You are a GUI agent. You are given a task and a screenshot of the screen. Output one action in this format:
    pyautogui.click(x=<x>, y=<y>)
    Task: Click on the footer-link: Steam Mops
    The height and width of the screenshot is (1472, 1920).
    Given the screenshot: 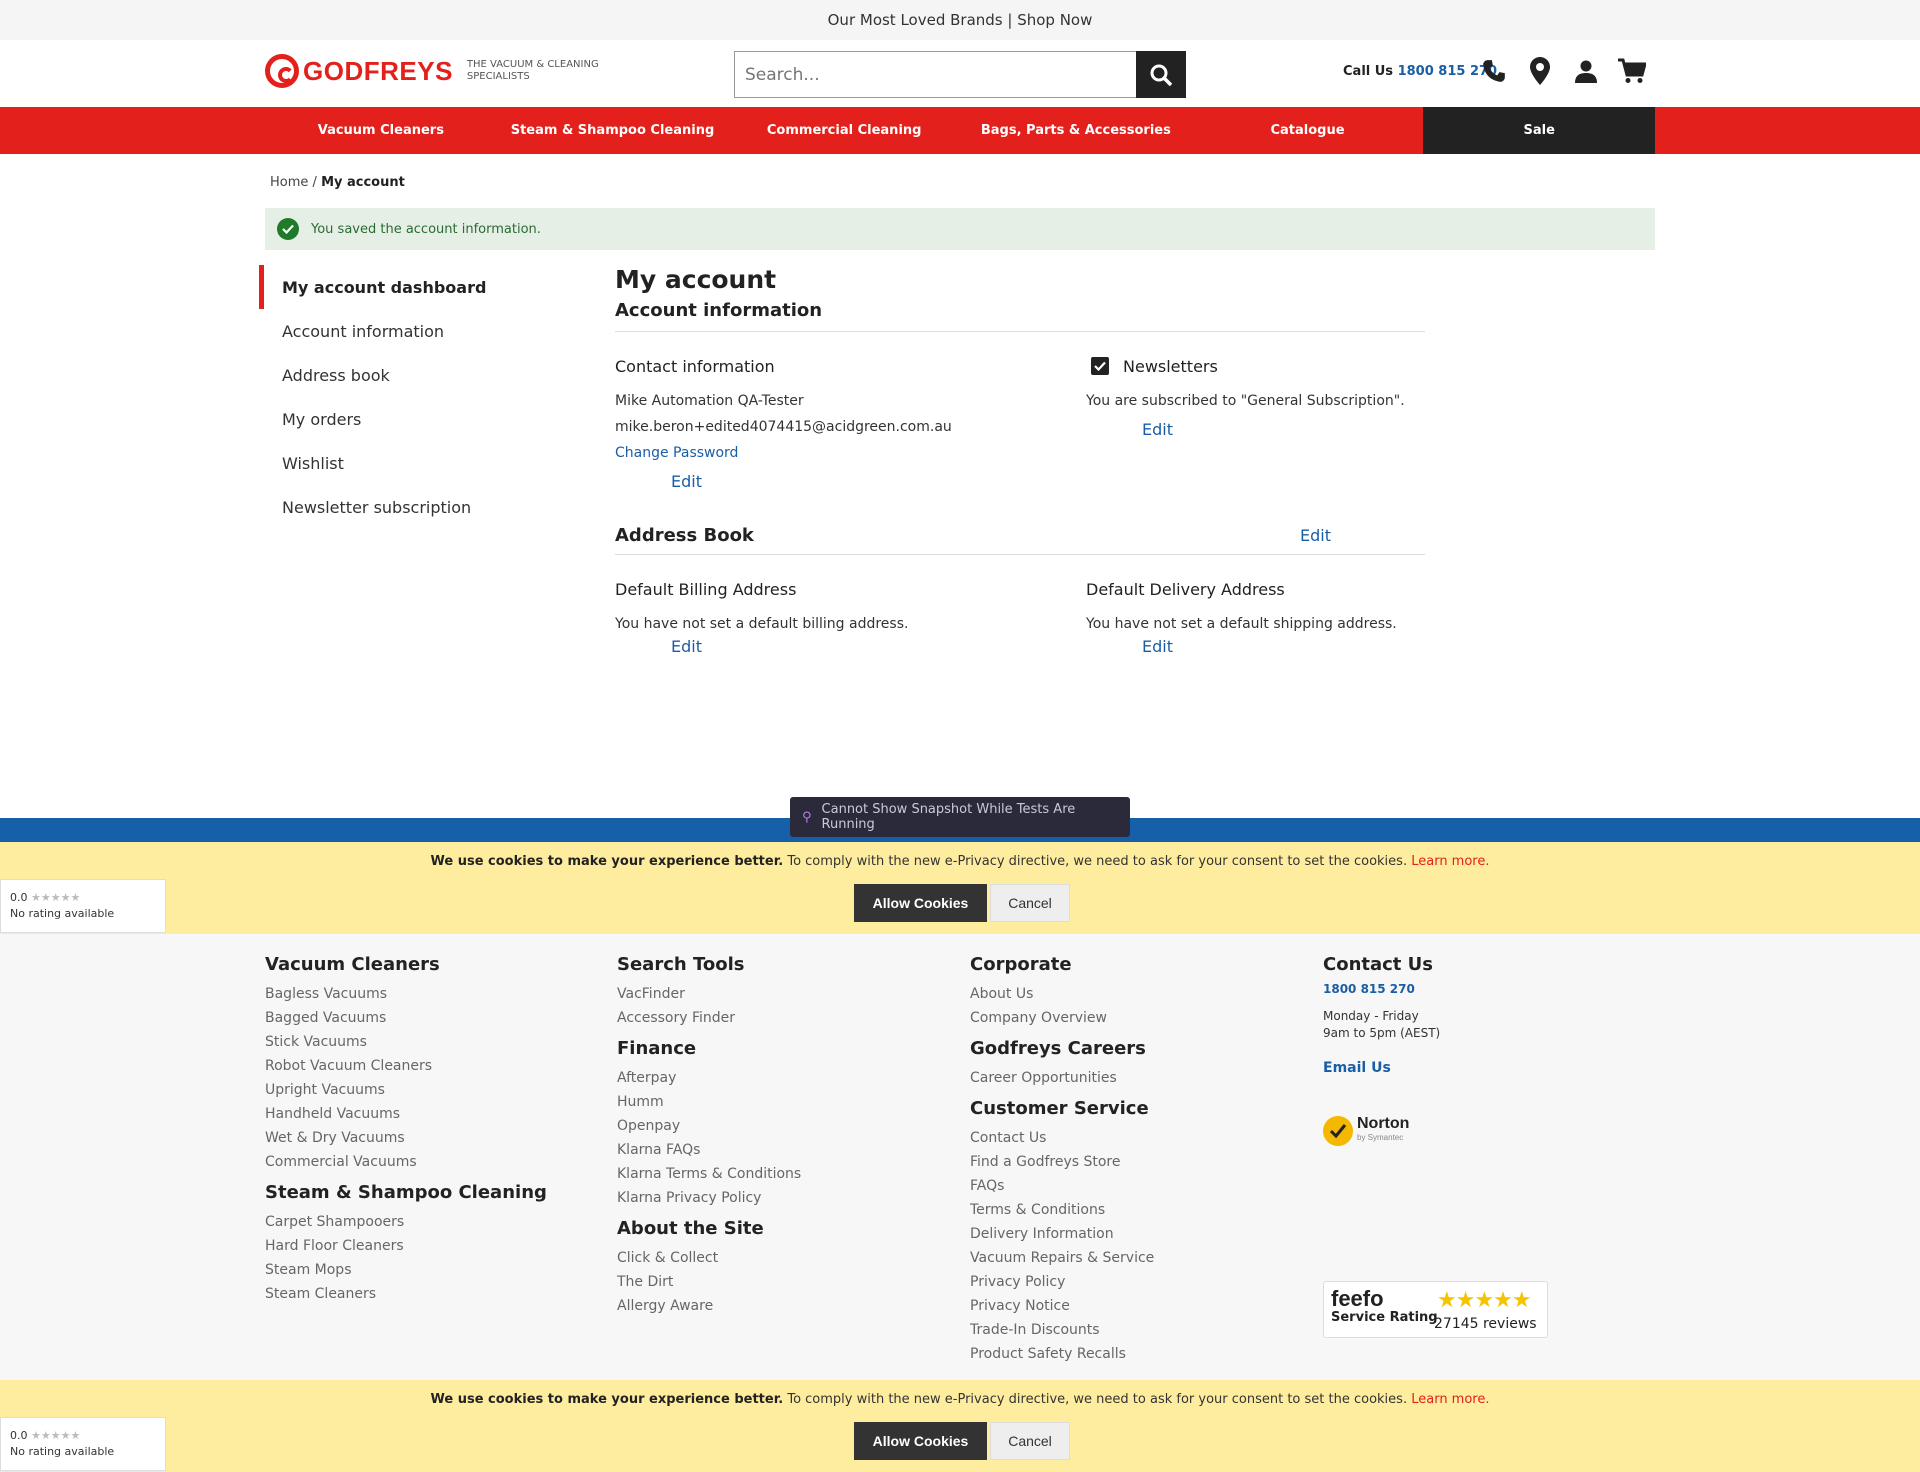 What is the action you would take?
    pyautogui.click(x=435, y=1270)
    